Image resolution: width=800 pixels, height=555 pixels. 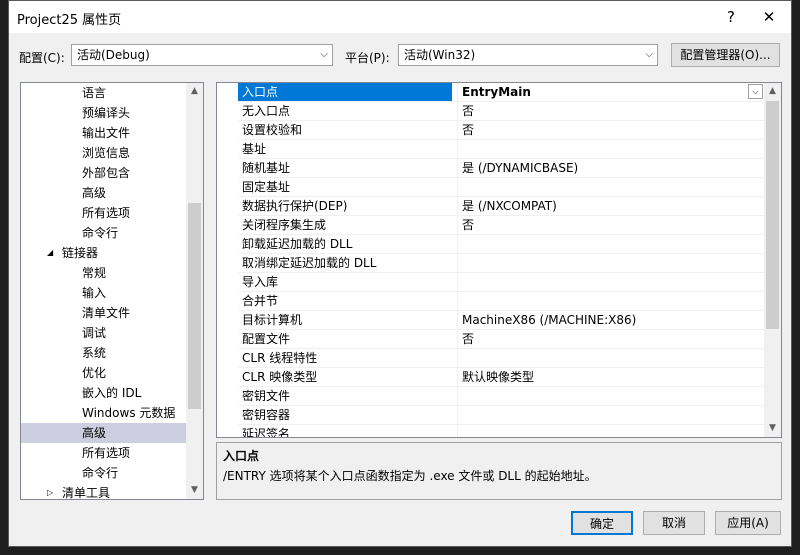 What do you see at coordinates (94, 293) in the screenshot?
I see `tree-item-label: 输入` at bounding box center [94, 293].